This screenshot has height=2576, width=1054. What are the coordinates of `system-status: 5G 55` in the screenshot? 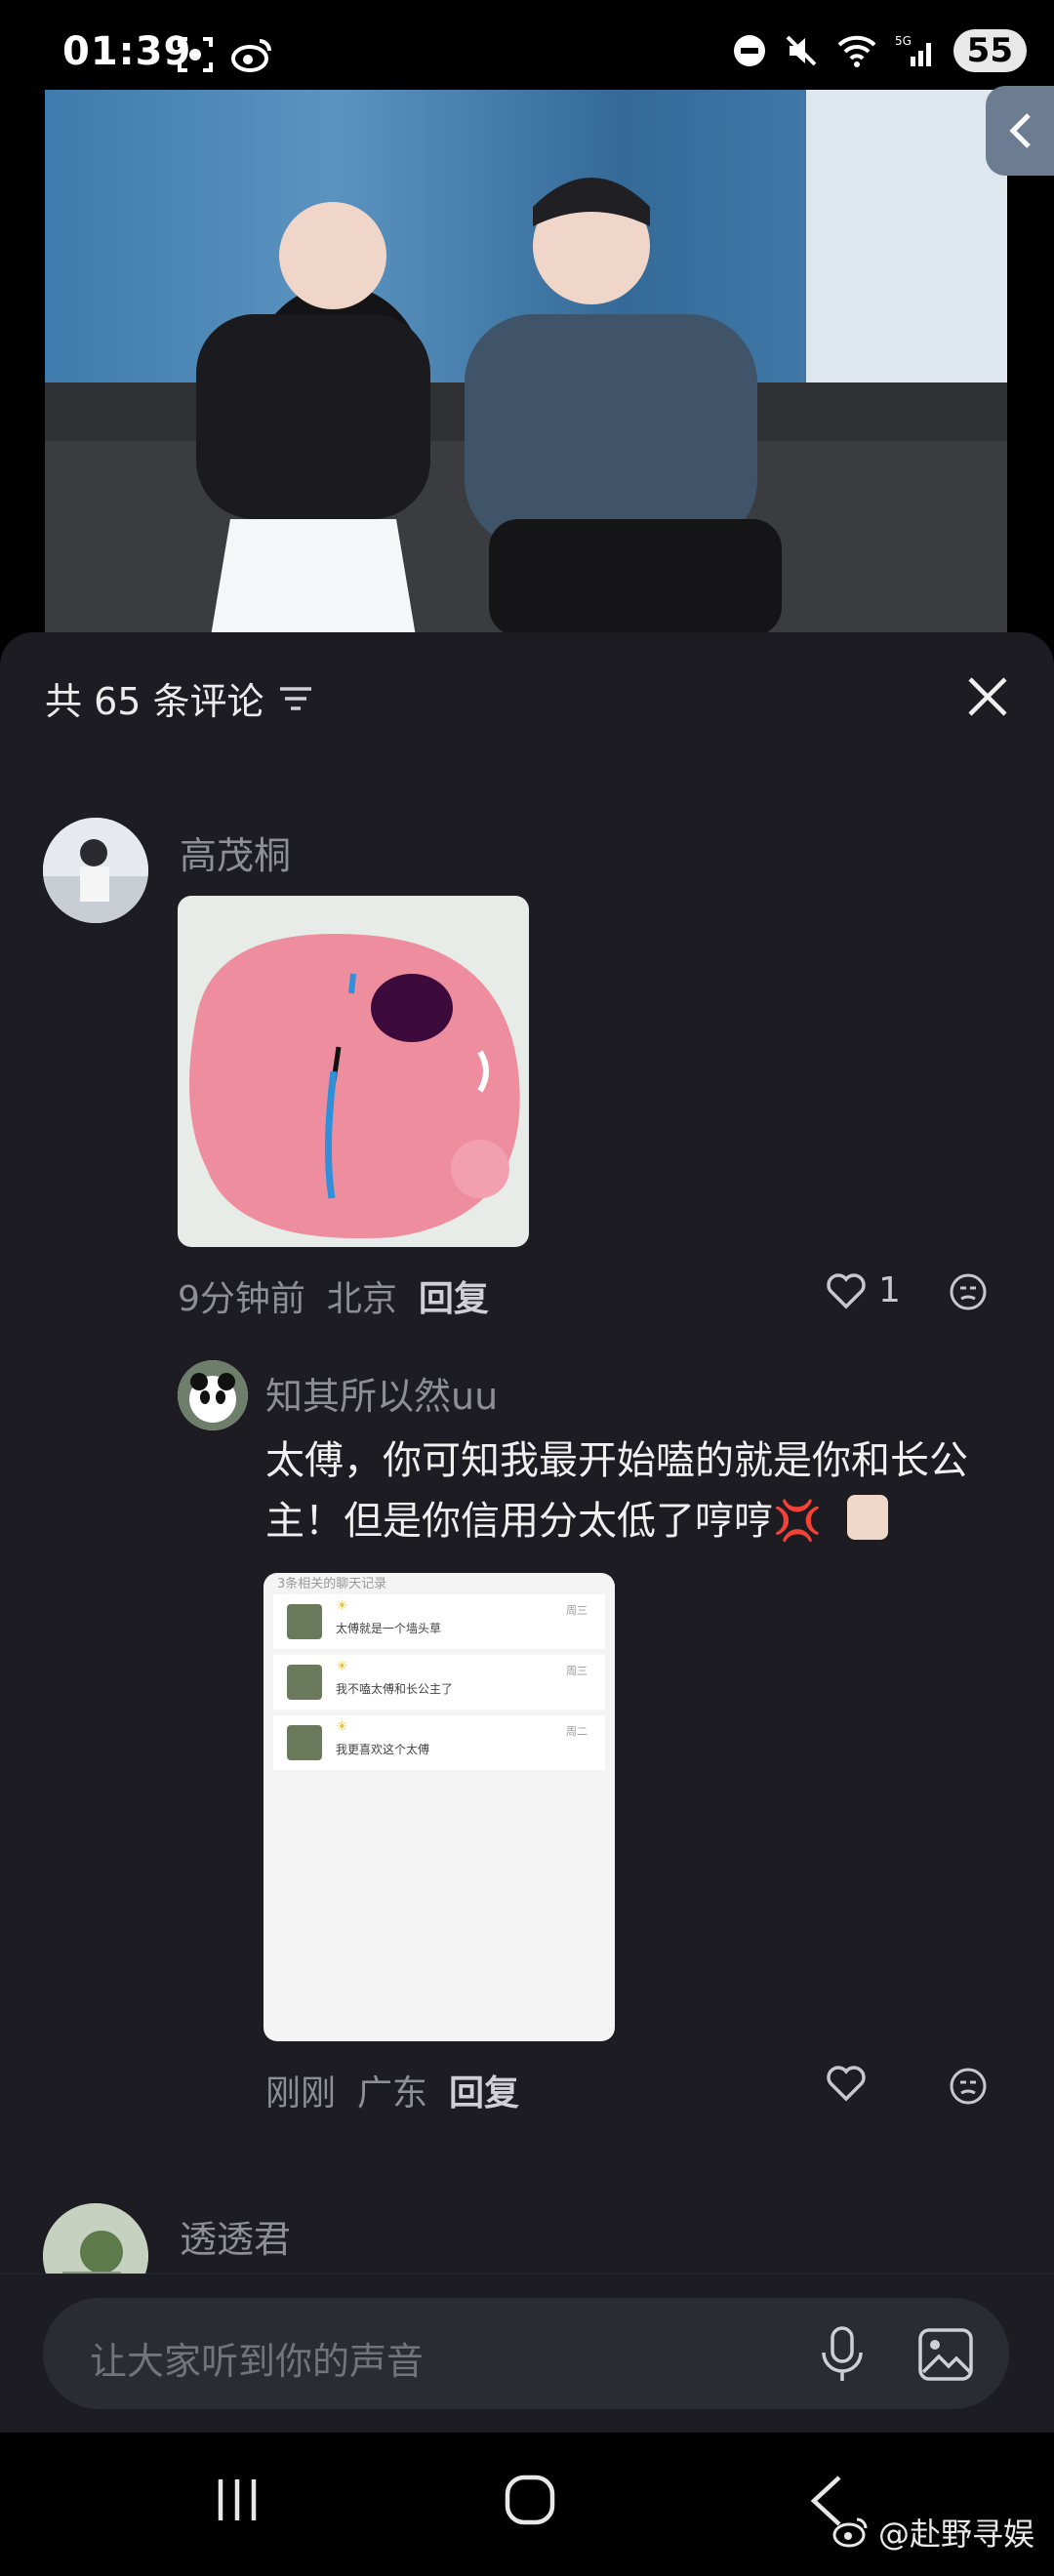 It's located at (880, 50).